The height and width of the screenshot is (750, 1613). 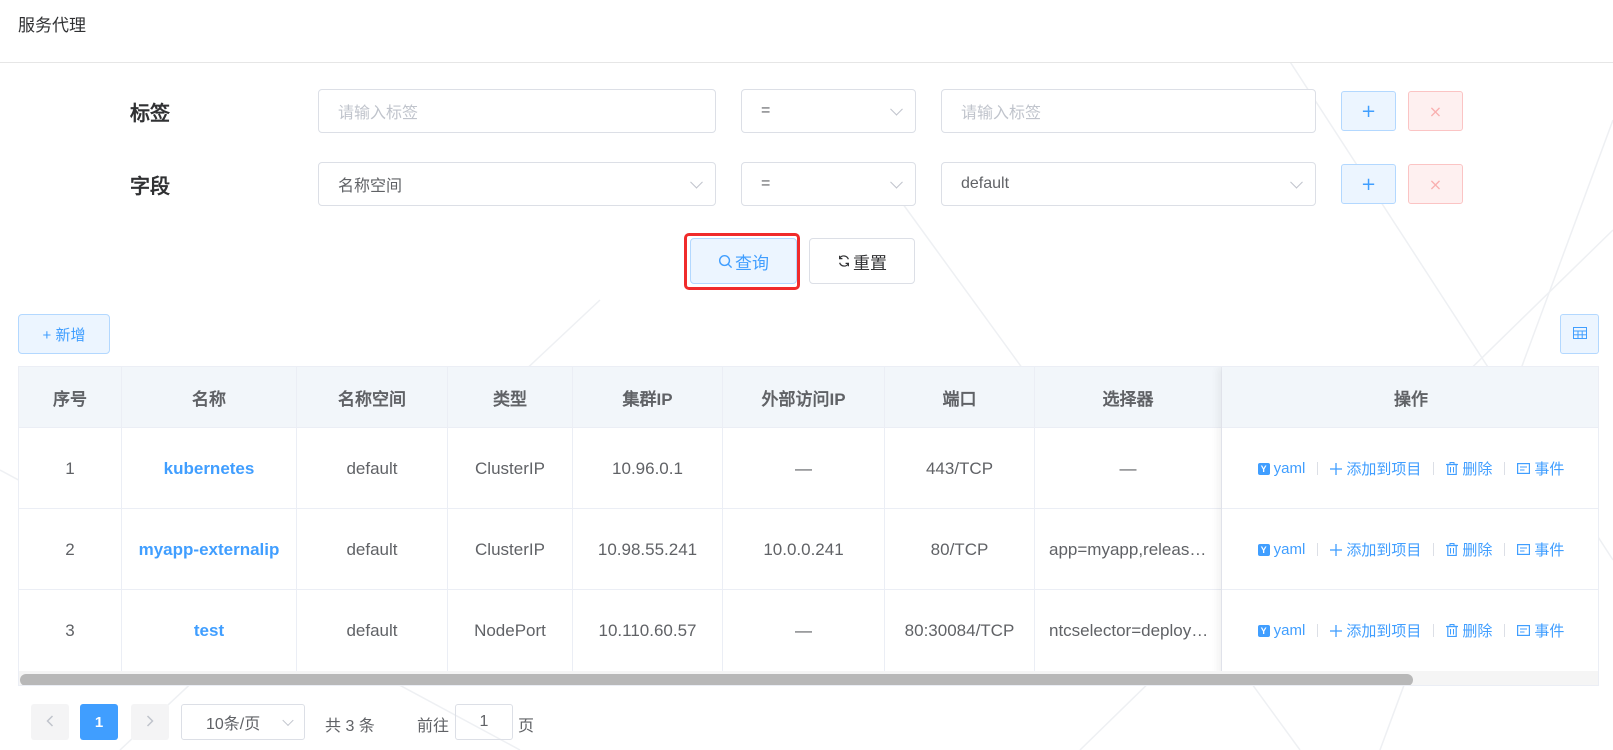 I want to click on add-to-project-label: 添加到项目, so click(x=1384, y=550).